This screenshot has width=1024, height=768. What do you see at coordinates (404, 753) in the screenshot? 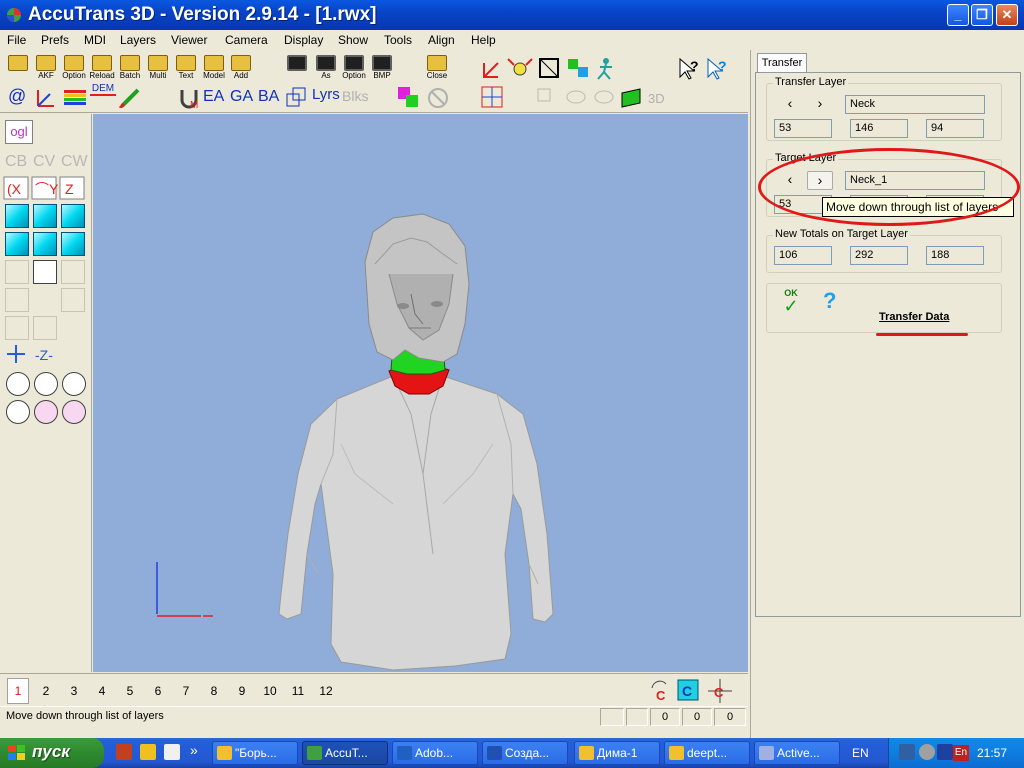
I see `adobe-icon` at bounding box center [404, 753].